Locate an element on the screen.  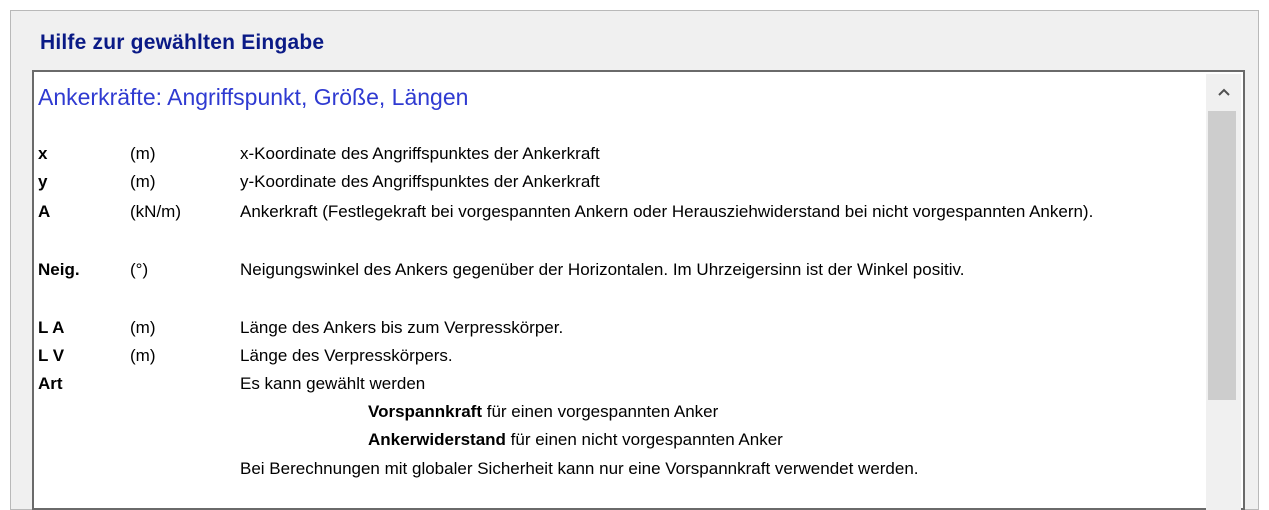
param-description: Es kann gewählt werden is located at coordinates (333, 383).